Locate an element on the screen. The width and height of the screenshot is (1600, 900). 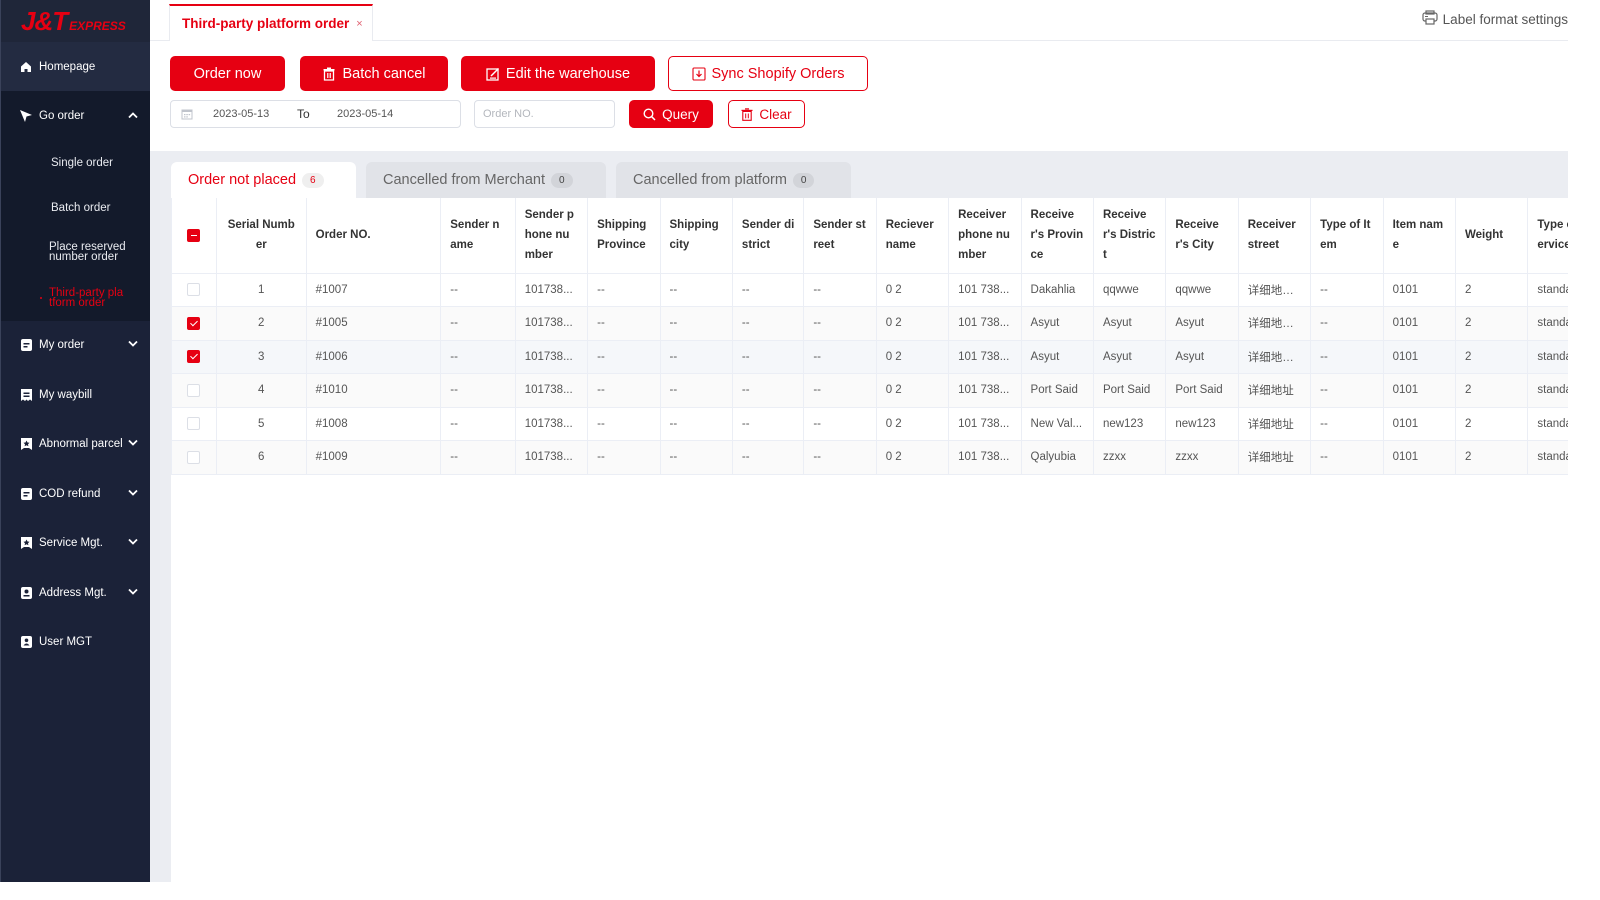
sidebar-item-cod-refund: COD refund is located at coordinates (75, 494).